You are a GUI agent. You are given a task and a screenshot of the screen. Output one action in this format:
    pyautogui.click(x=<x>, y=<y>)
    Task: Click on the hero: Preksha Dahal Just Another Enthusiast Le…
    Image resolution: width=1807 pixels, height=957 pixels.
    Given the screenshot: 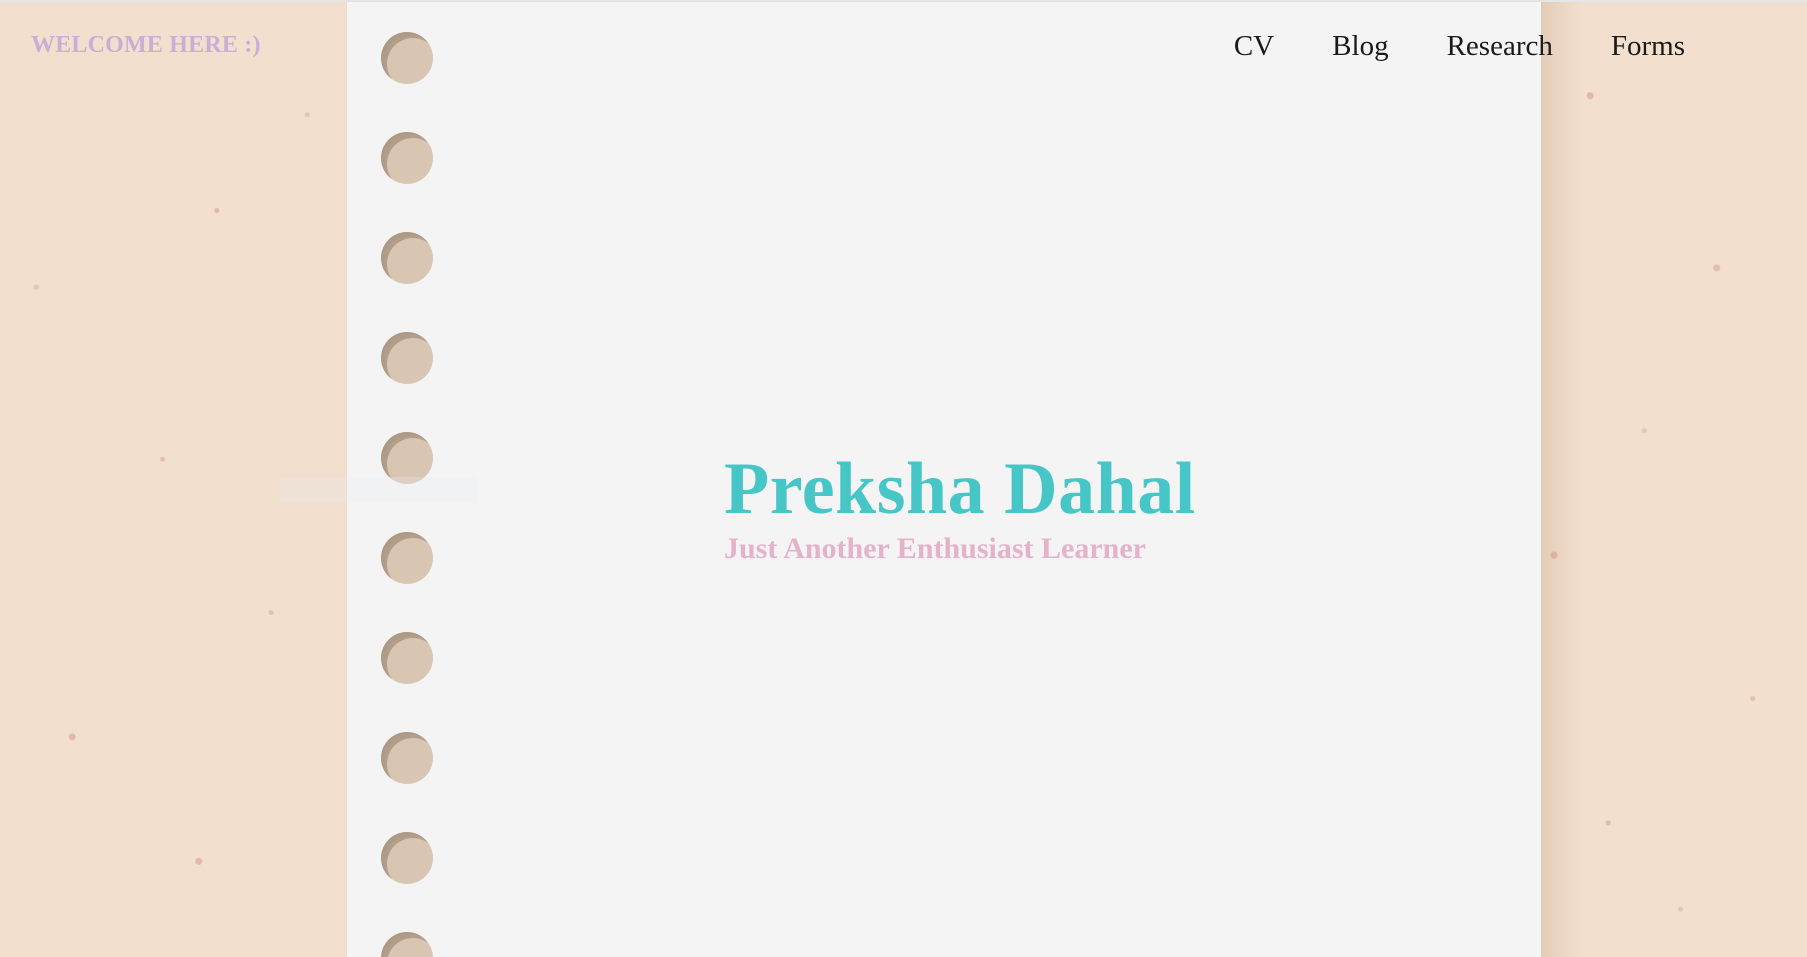 What is the action you would take?
    pyautogui.click(x=960, y=508)
    